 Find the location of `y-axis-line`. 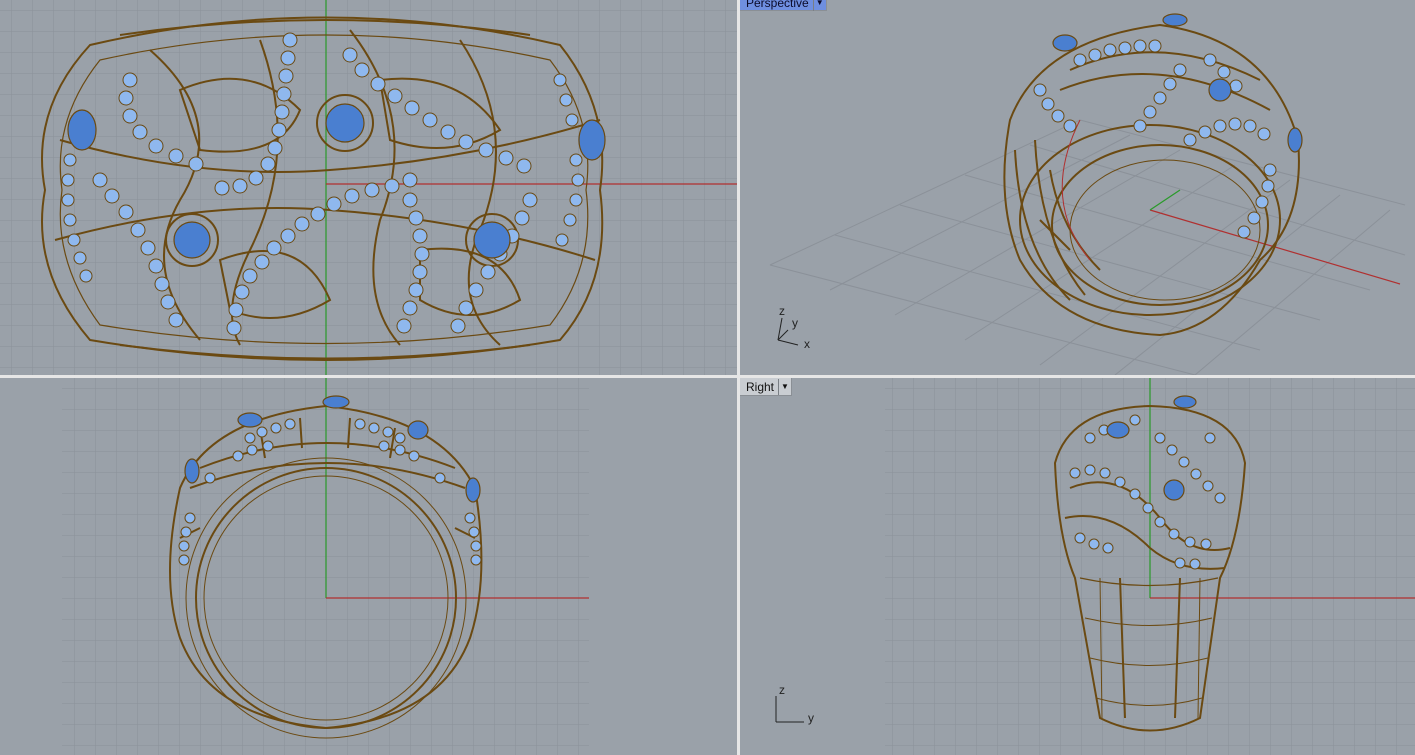

y-axis-line is located at coordinates (1165, 200).